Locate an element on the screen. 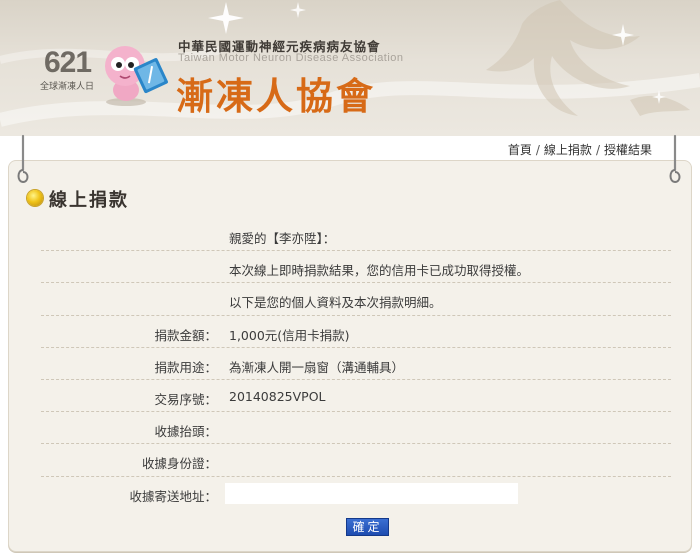 The height and width of the screenshot is (558, 700). breadcrumb-home-link: 首頁 is located at coordinates (520, 149).